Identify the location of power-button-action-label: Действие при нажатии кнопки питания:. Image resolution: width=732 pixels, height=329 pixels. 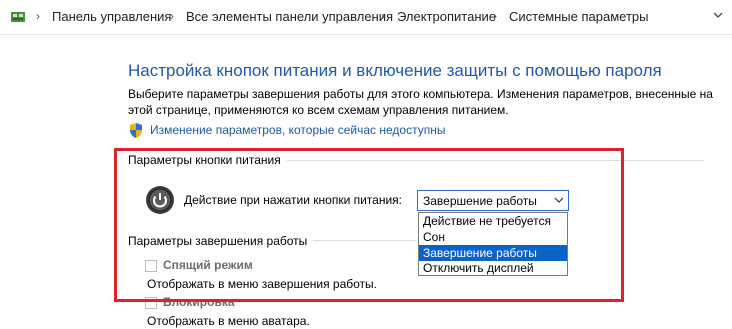
(293, 200).